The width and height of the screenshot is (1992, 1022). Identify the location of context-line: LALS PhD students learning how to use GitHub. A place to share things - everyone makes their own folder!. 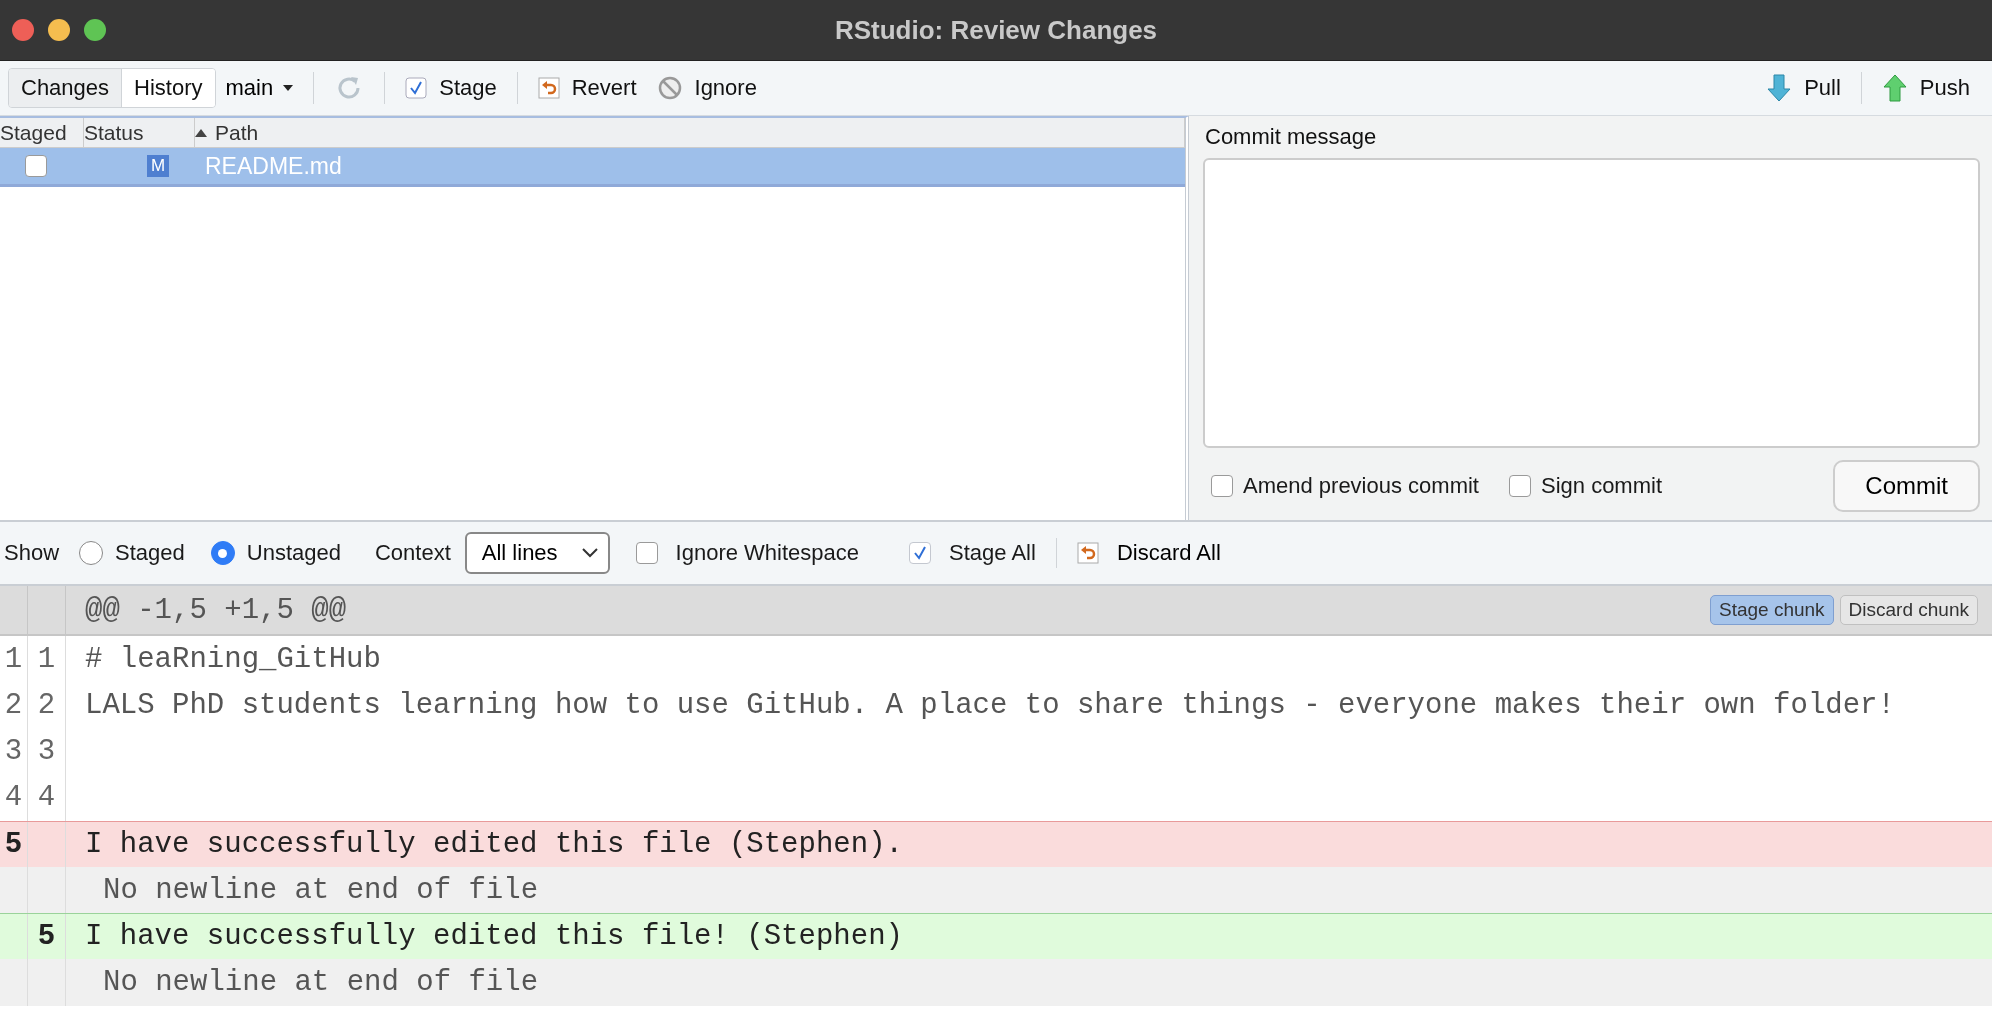
(990, 705).